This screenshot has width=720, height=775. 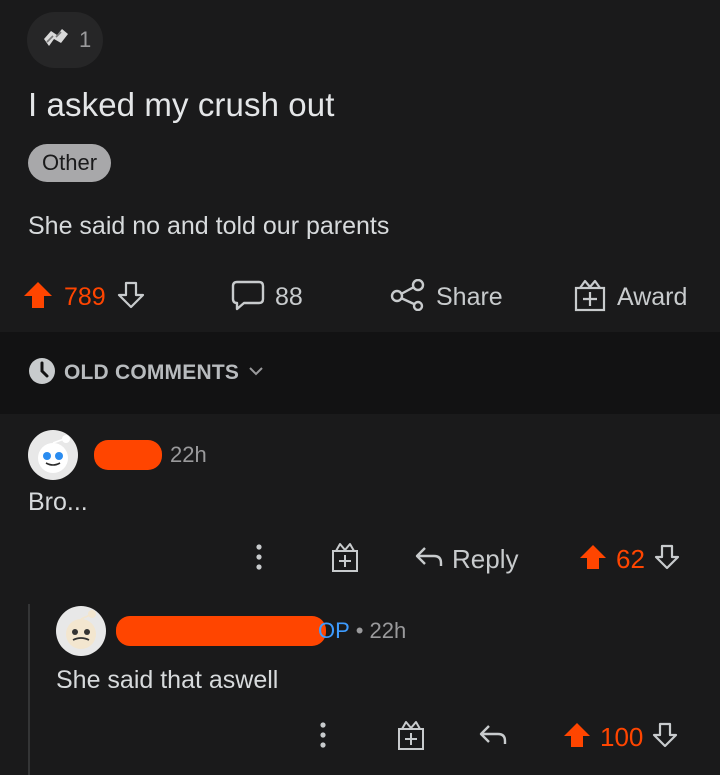 I want to click on post-vote-group: 789, so click(x=84, y=297).